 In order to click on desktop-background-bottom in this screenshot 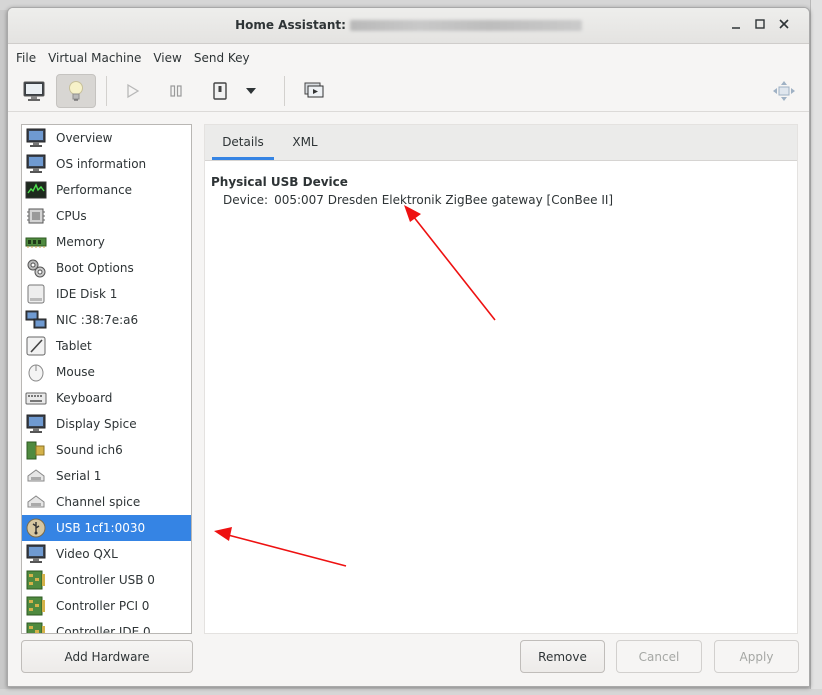, I will do `click(411, 692)`.